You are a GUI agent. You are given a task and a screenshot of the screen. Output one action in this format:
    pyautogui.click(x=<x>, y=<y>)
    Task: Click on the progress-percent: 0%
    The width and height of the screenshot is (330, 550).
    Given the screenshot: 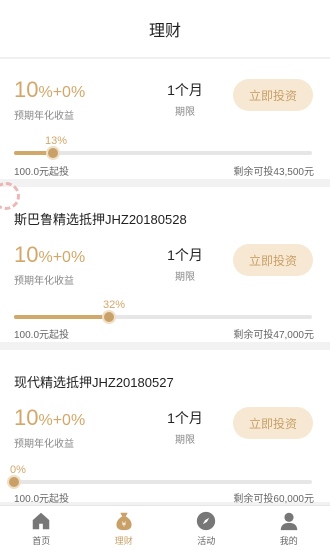 What is the action you would take?
    pyautogui.click(x=18, y=470)
    